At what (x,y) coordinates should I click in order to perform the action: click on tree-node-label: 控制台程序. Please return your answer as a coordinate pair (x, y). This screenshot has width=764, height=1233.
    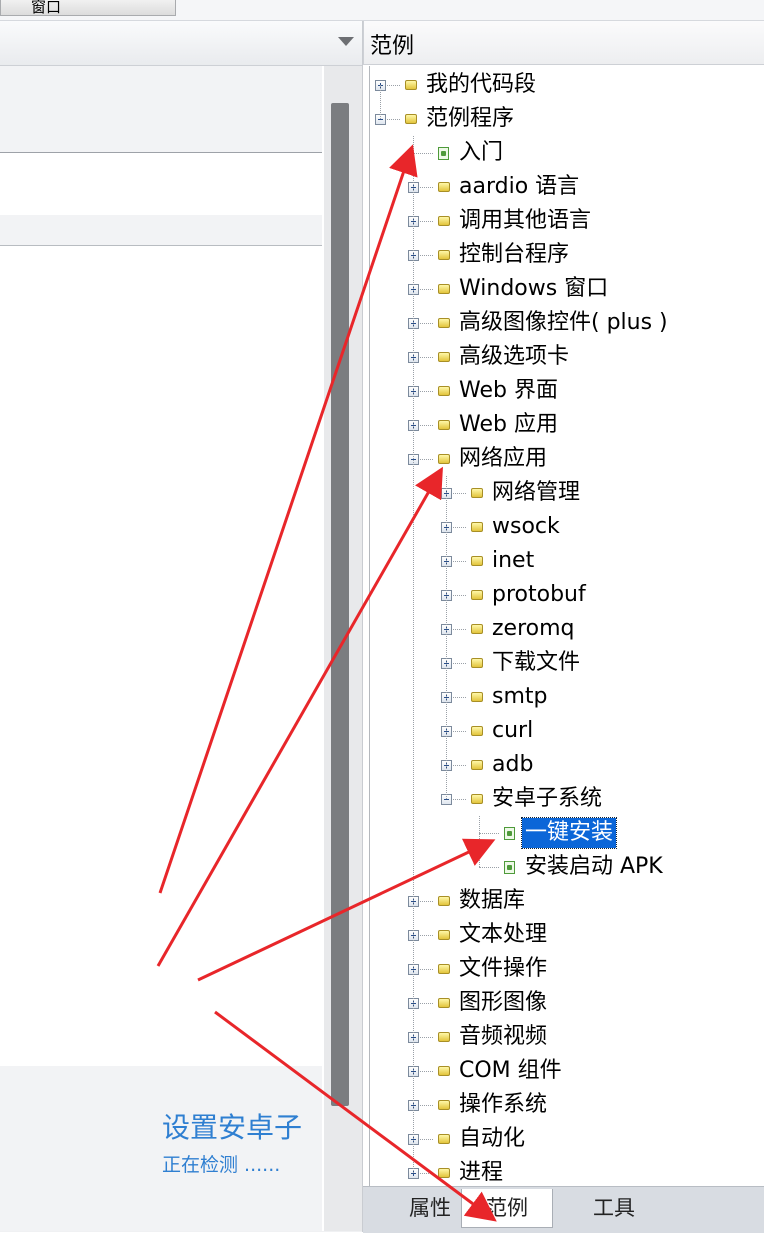
    Looking at the image, I should click on (514, 255).